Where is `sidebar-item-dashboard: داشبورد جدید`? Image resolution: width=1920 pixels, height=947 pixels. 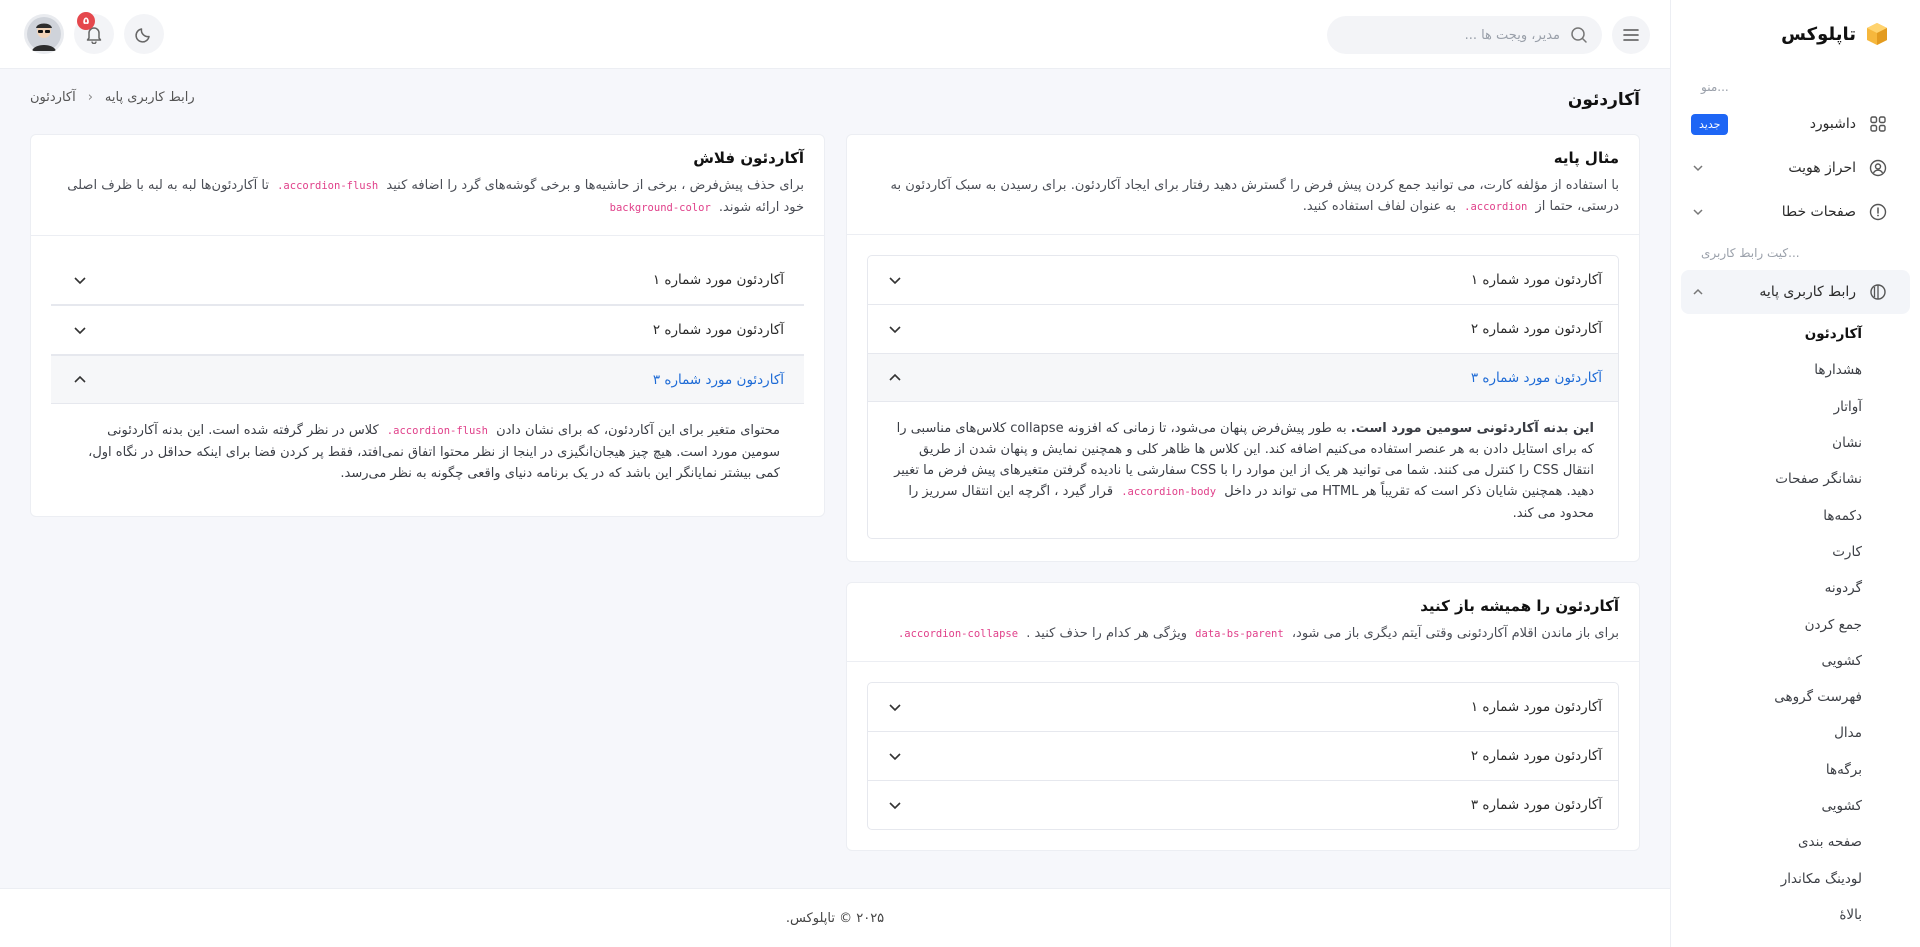 sidebar-item-dashboard: داشبورد جدید is located at coordinates (1795, 124).